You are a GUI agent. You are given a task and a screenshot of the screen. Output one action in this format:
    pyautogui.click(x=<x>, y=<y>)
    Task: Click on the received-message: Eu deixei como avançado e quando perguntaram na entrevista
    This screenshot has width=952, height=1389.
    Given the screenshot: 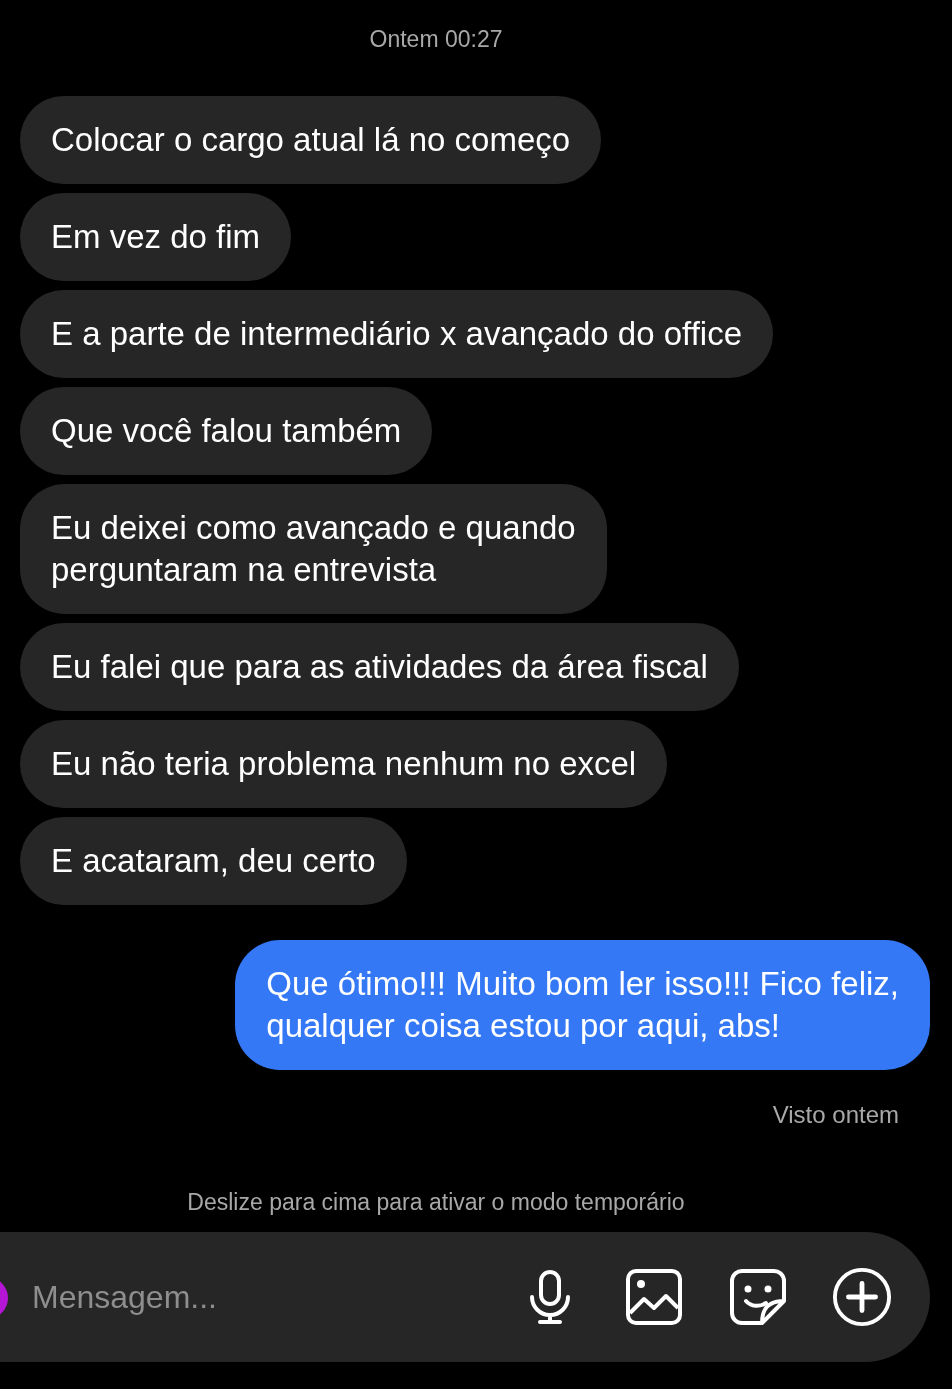 What is the action you would take?
    pyautogui.click(x=313, y=549)
    